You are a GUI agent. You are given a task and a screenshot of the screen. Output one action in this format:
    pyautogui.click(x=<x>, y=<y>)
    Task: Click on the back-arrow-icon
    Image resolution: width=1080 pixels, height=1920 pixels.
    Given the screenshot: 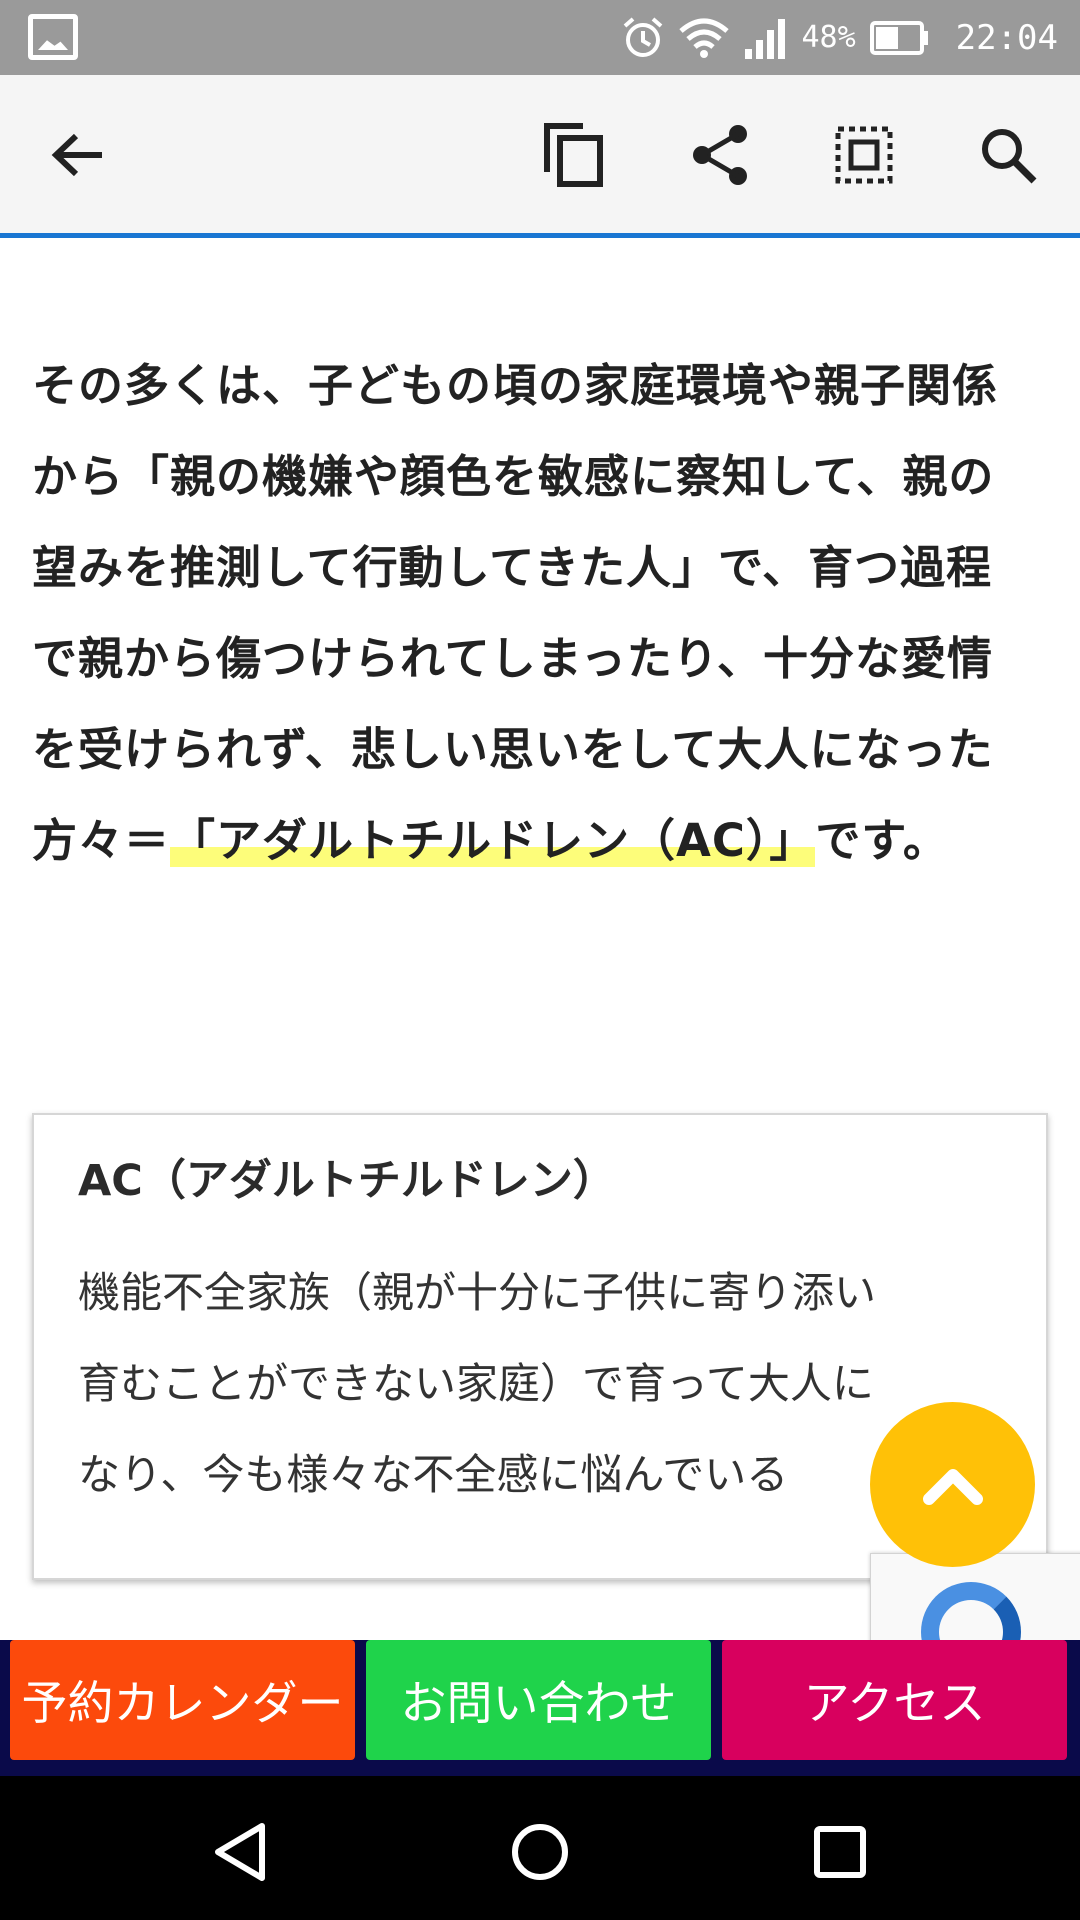 What is the action you would take?
    pyautogui.click(x=76, y=155)
    